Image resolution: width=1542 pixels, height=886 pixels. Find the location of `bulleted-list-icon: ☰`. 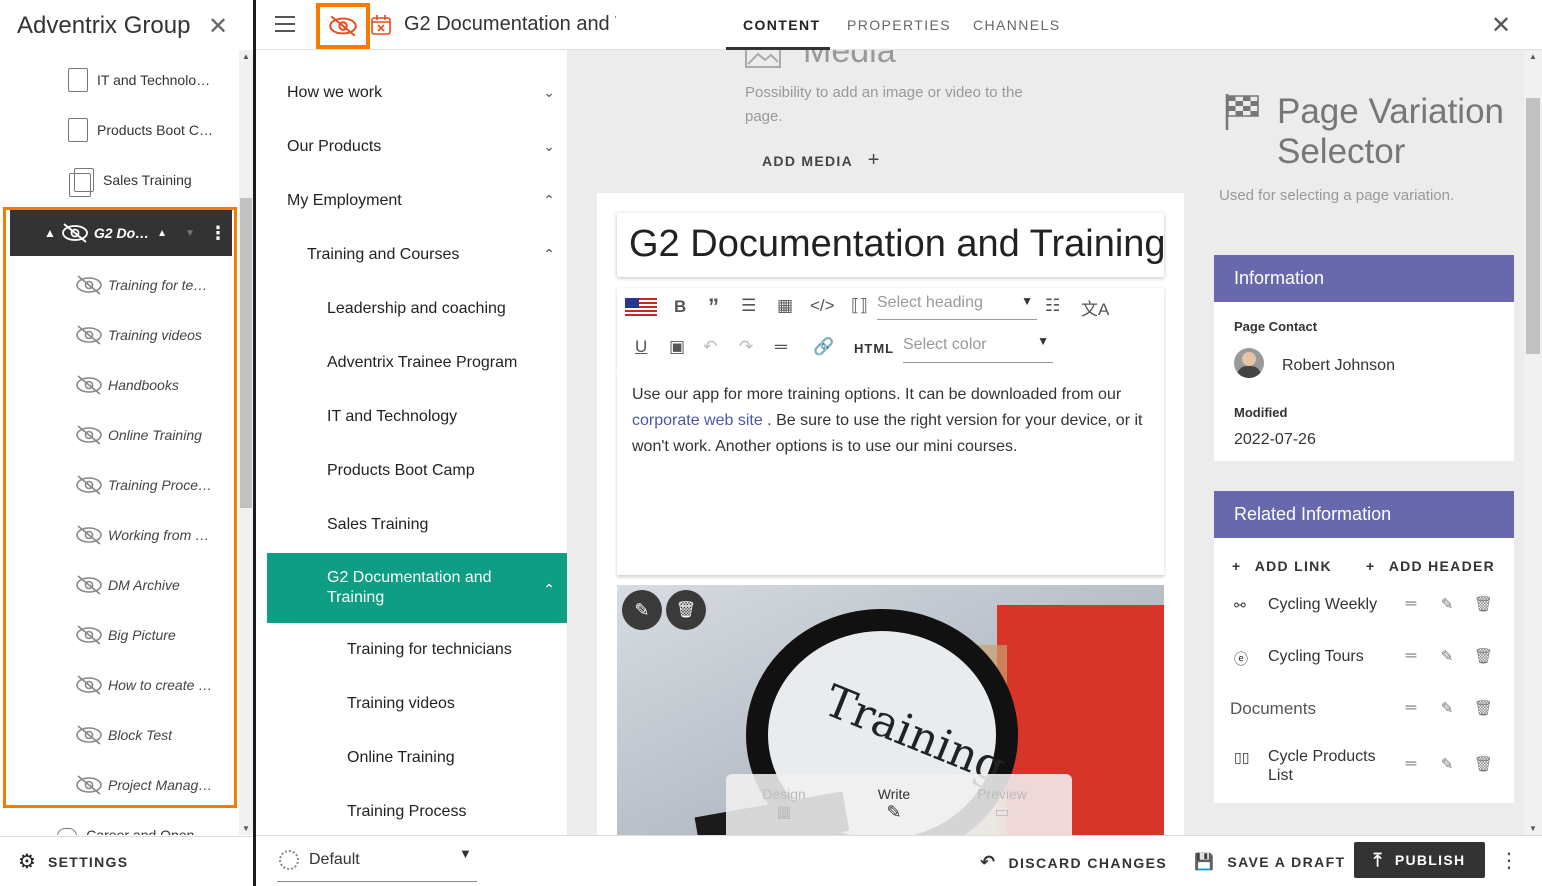

bulleted-list-icon: ☰ is located at coordinates (748, 306).